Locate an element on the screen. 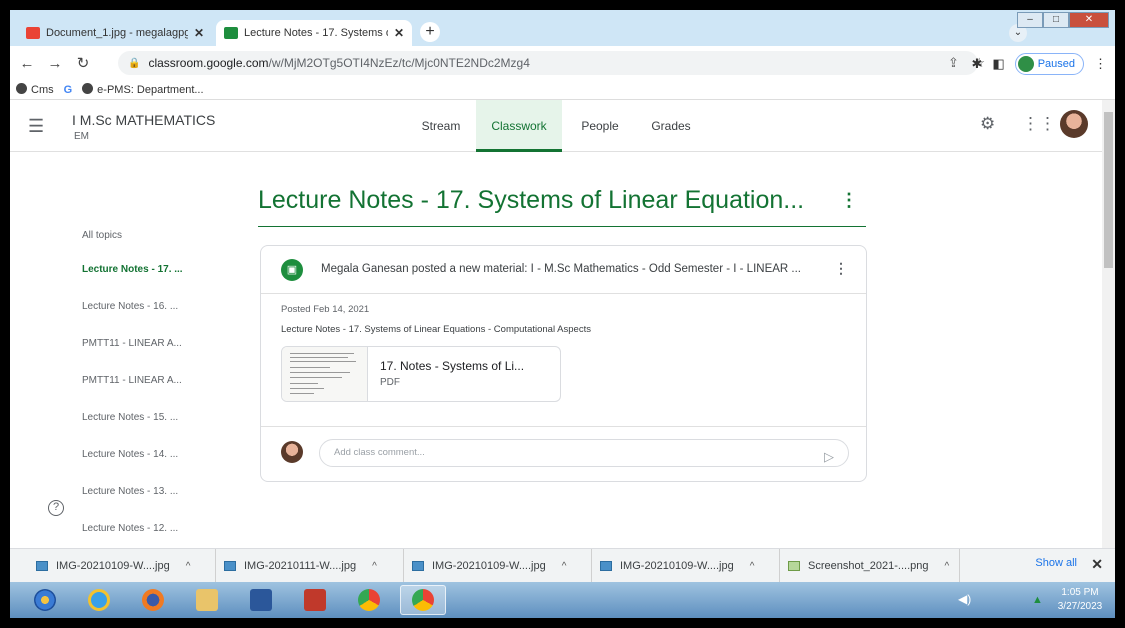 This screenshot has height=628, width=1125. topic-all: All topics is located at coordinates (152, 247).